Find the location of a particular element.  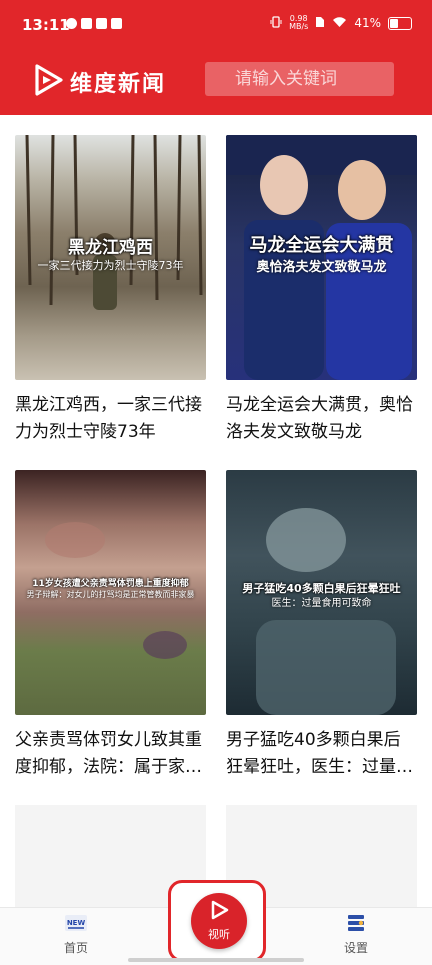

app-name: 维度新闻 is located at coordinates (118, 84).